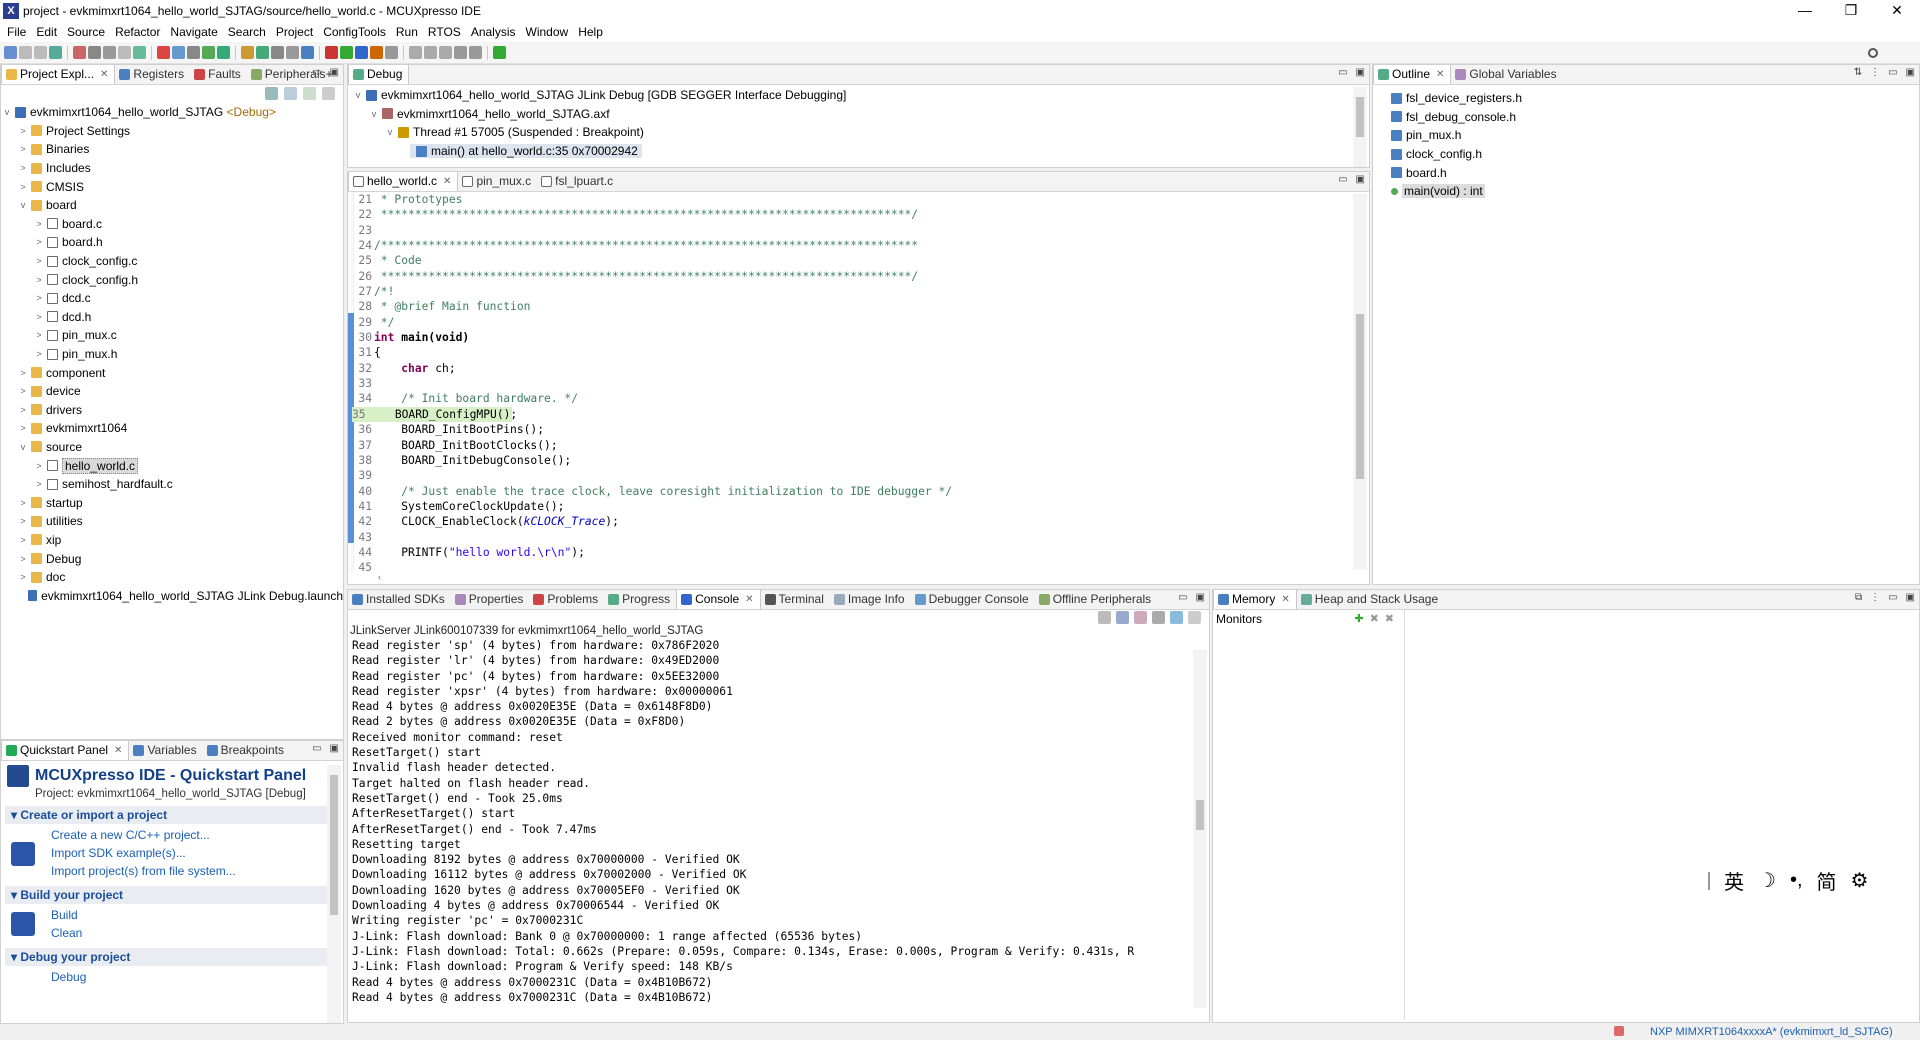 This screenshot has height=1040, width=1920. Describe the element at coordinates (590, 32) in the screenshot. I see `menu-help: Help` at that location.